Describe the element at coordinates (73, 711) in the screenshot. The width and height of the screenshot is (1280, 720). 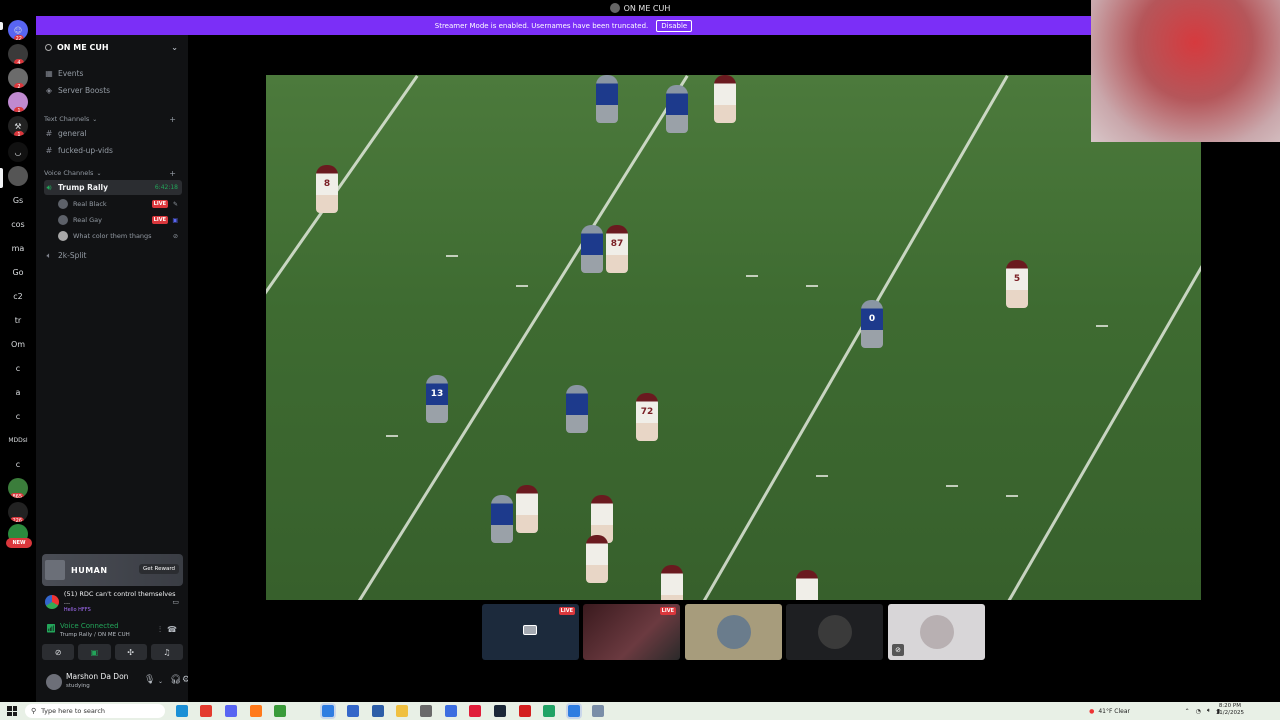
I see `search-placeholder: Type here to search` at that location.